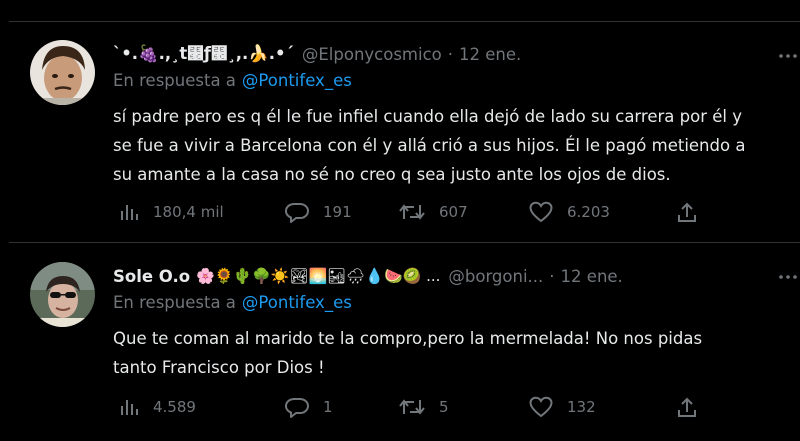  What do you see at coordinates (581, 407) in the screenshot?
I see `likes-count: 132` at bounding box center [581, 407].